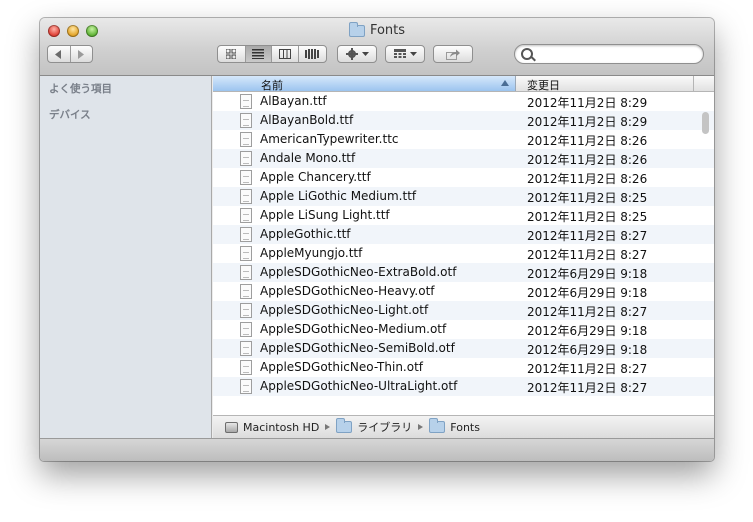  Describe the element at coordinates (463, 139) in the screenshot. I see `file-row: AmericanTypewriter.ttc 2012年11月2日 8:26` at that location.